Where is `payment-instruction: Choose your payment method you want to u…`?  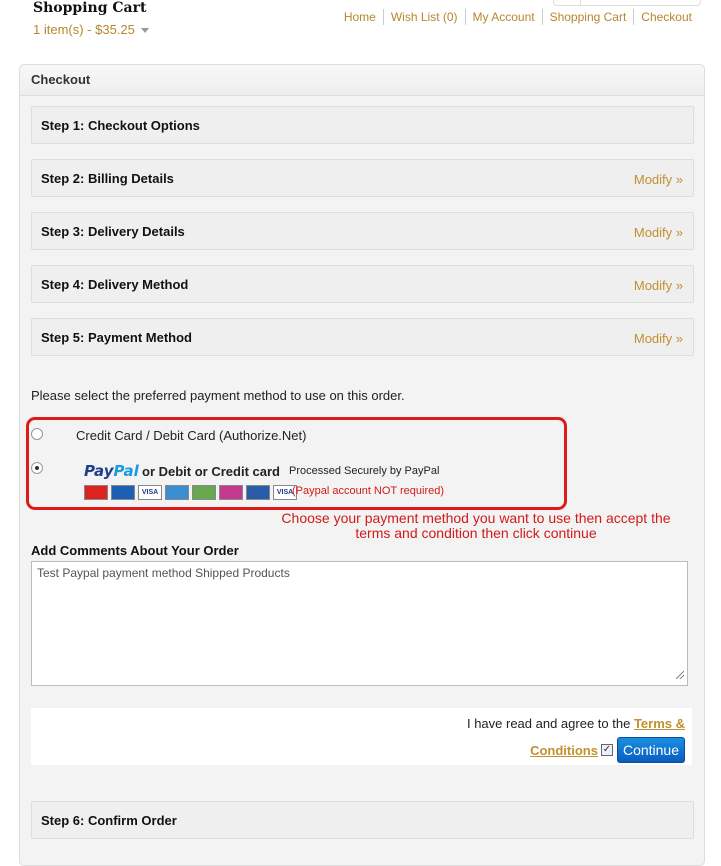
payment-instruction: Choose your payment method you want to u… is located at coordinates (476, 525).